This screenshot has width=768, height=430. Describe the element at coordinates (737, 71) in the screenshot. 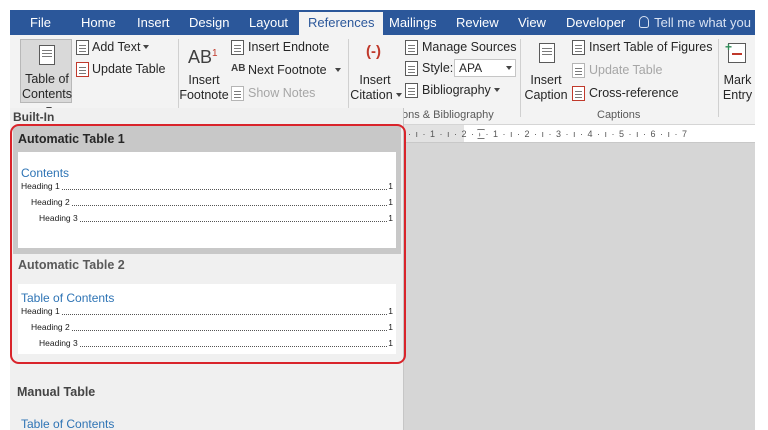

I see `mark-entry-button: + Mark Entry` at that location.